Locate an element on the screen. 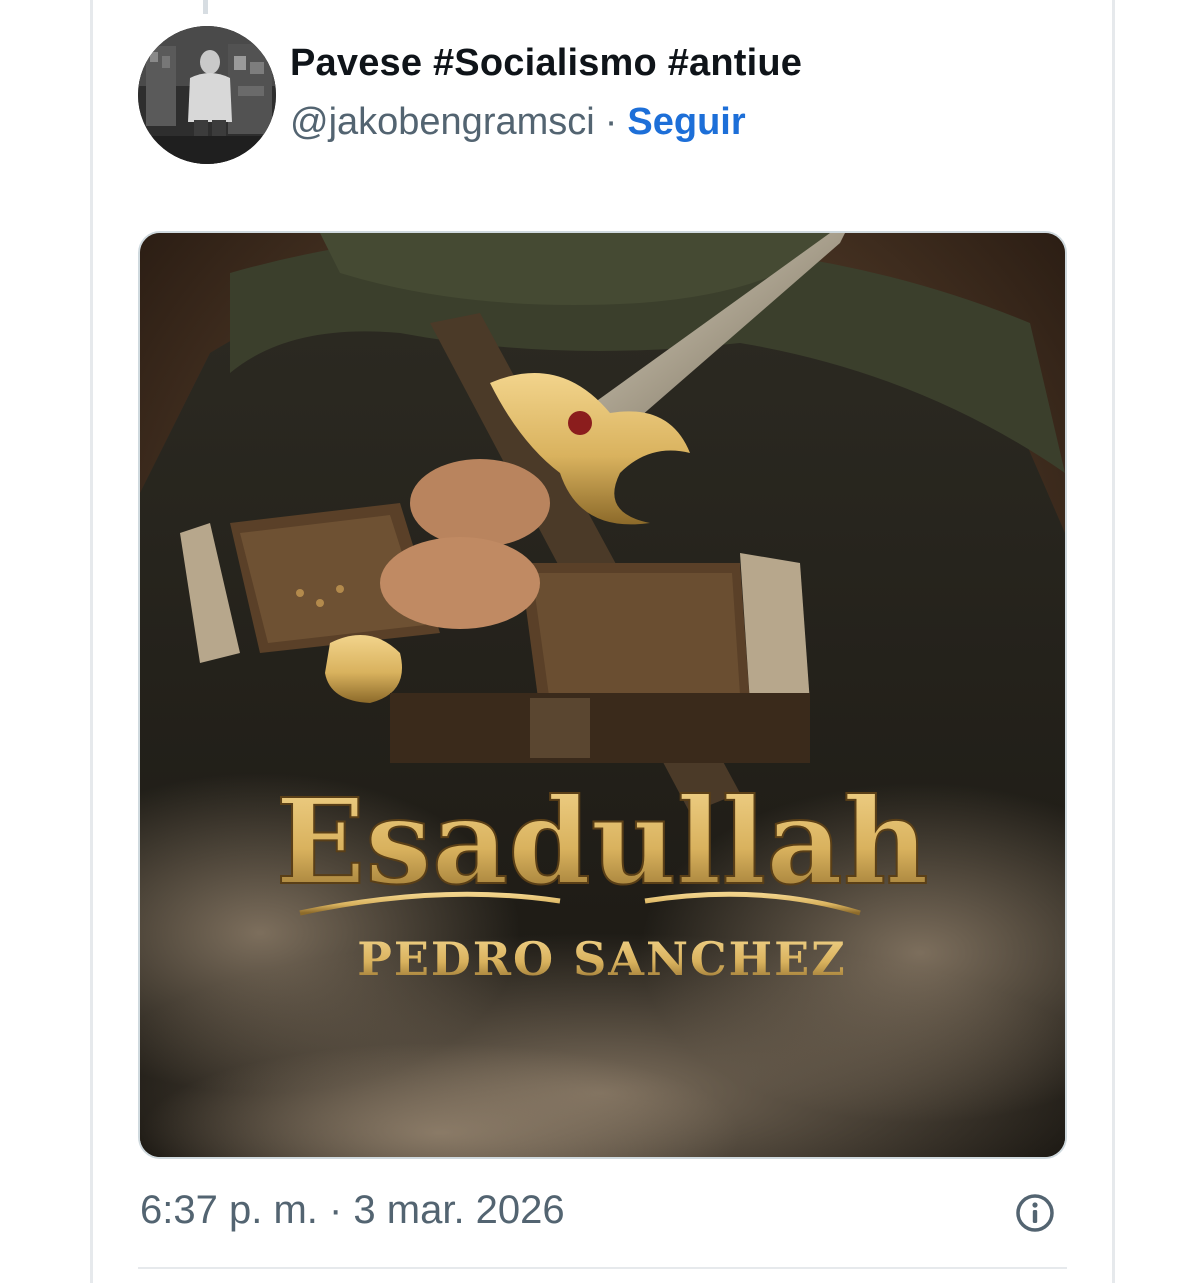  poster-title: Esadullah is located at coordinates (601, 841).